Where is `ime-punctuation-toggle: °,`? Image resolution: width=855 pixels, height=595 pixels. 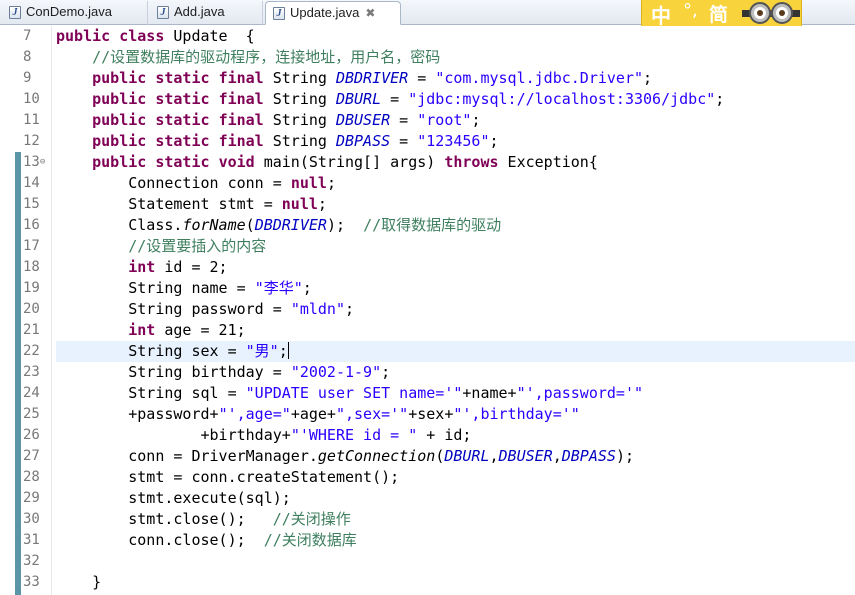 ime-punctuation-toggle: °, is located at coordinates (690, 10).